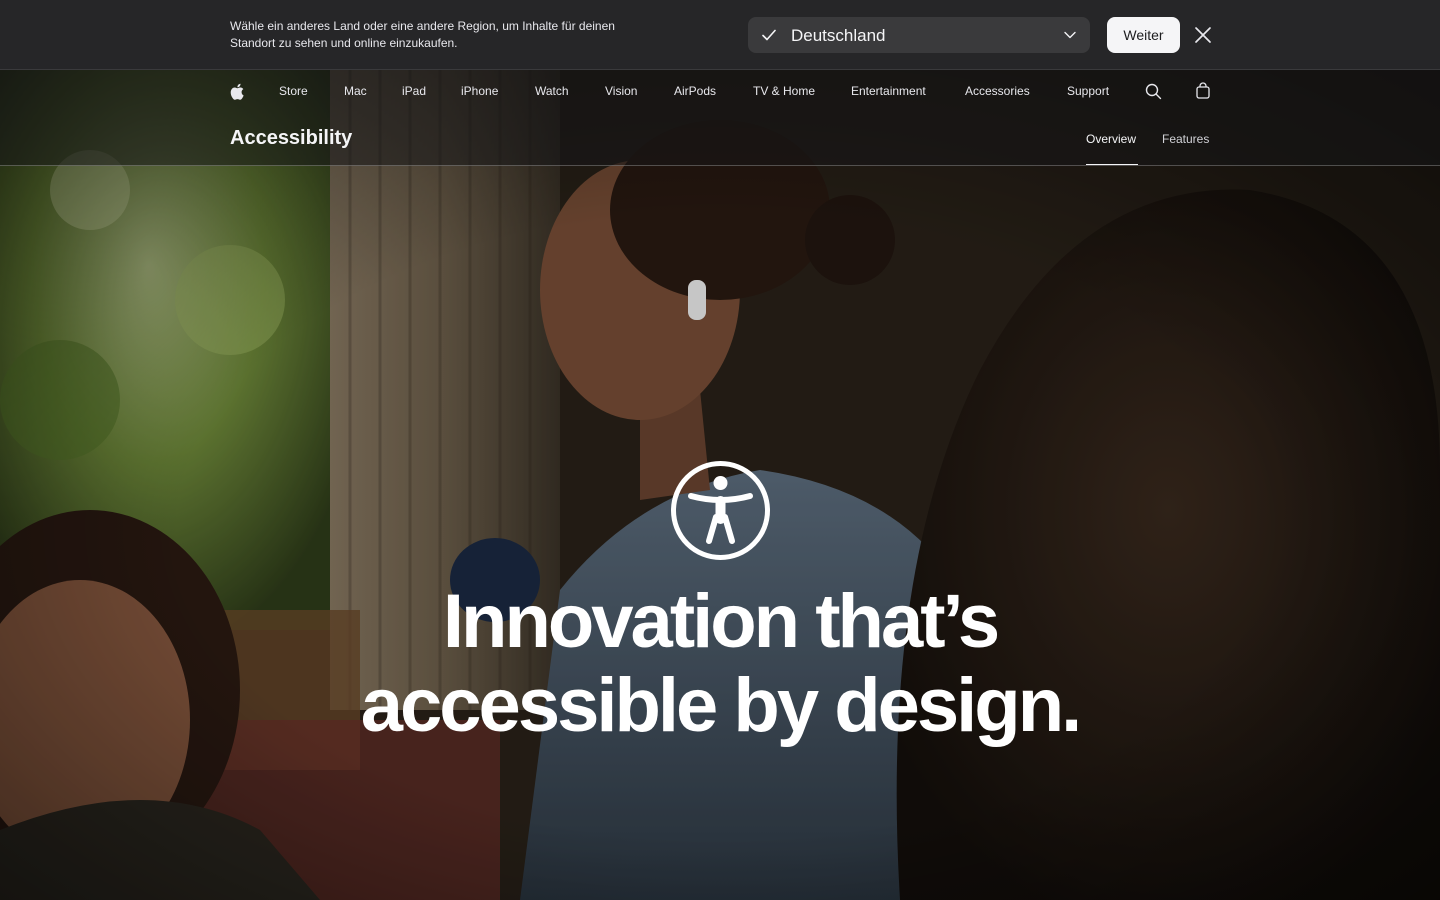 This screenshot has width=1440, height=900. What do you see at coordinates (1112, 164) in the screenshot?
I see `active-tab-indicator` at bounding box center [1112, 164].